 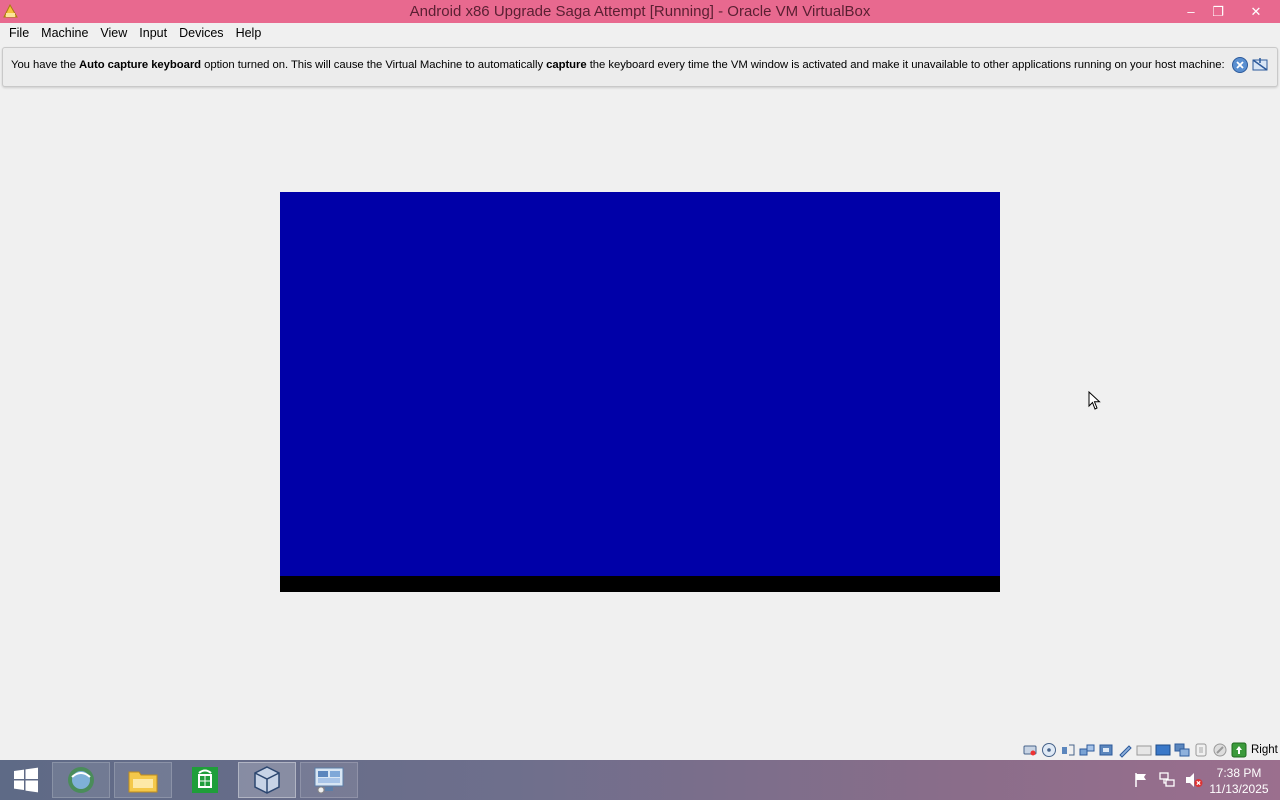 What do you see at coordinates (19, 33) in the screenshot?
I see `menu-file: File` at bounding box center [19, 33].